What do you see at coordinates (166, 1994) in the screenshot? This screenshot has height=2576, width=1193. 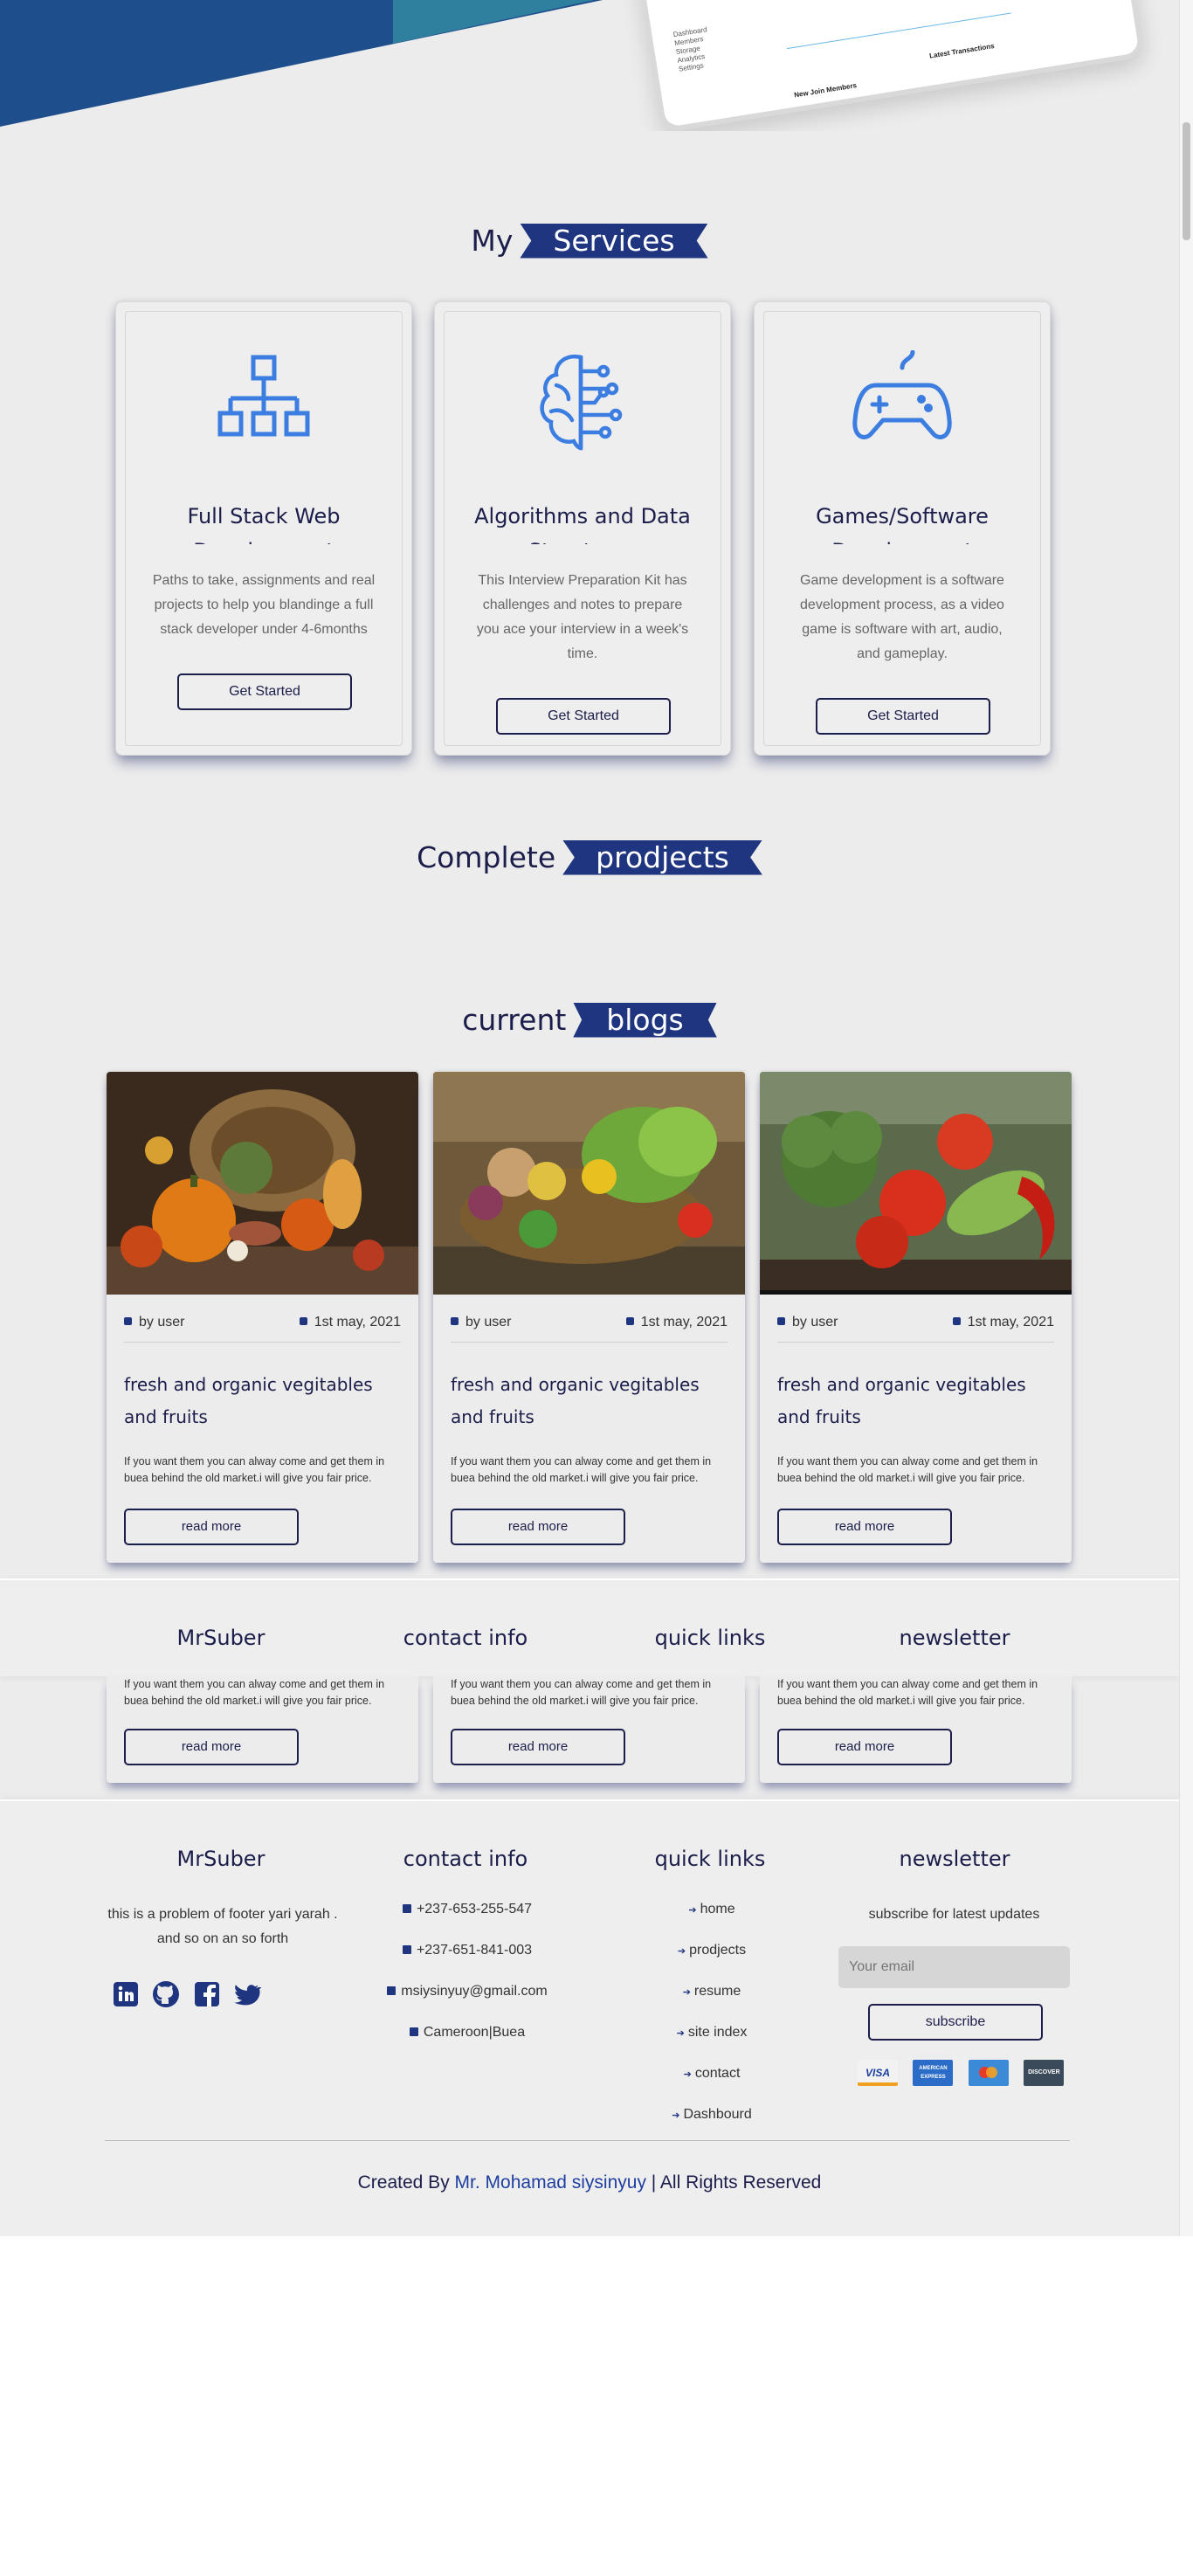 I see `github-icon` at bounding box center [166, 1994].